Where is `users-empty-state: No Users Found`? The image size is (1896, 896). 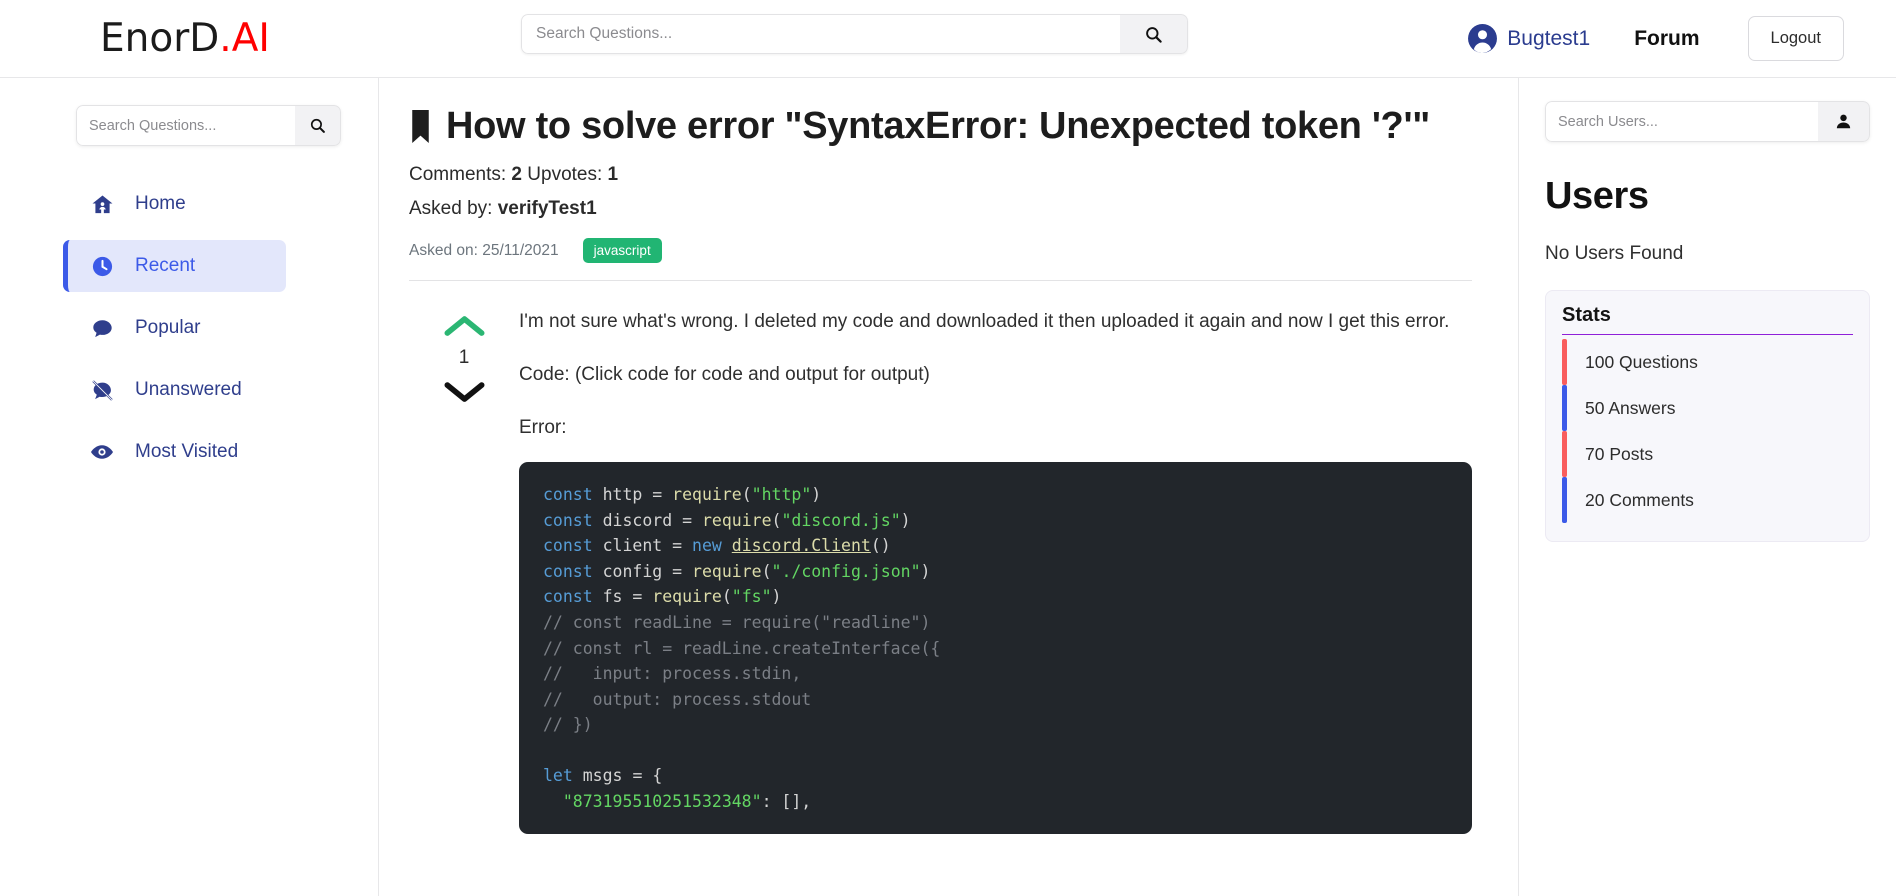
users-empty-state: No Users Found is located at coordinates (1614, 253).